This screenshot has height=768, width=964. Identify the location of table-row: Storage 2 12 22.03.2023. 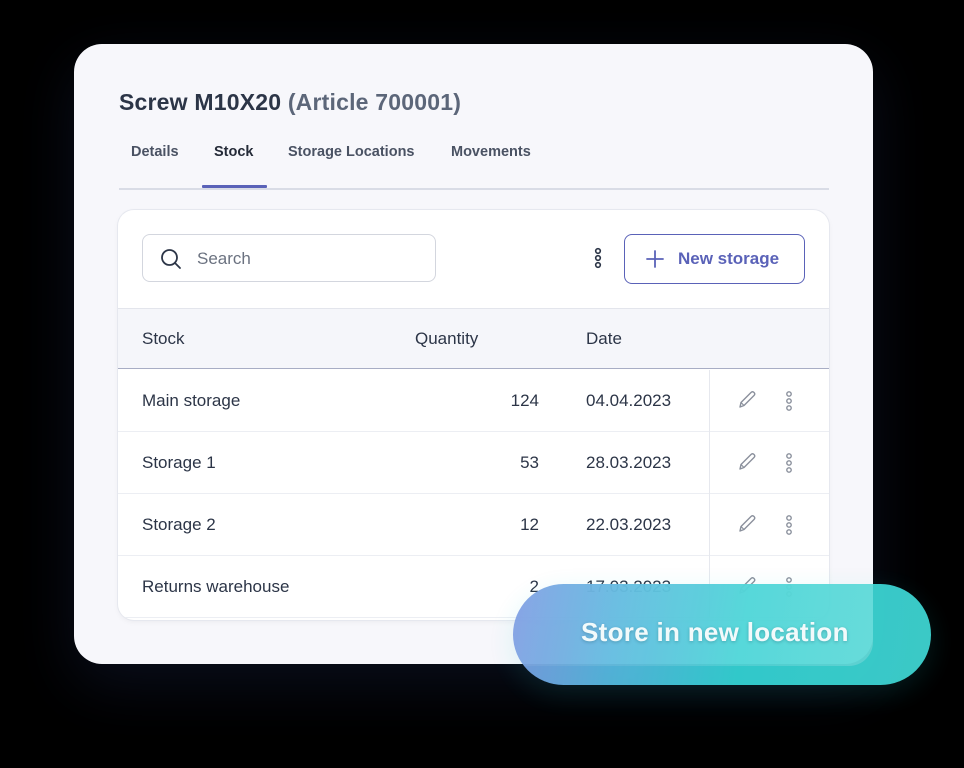
(473, 525).